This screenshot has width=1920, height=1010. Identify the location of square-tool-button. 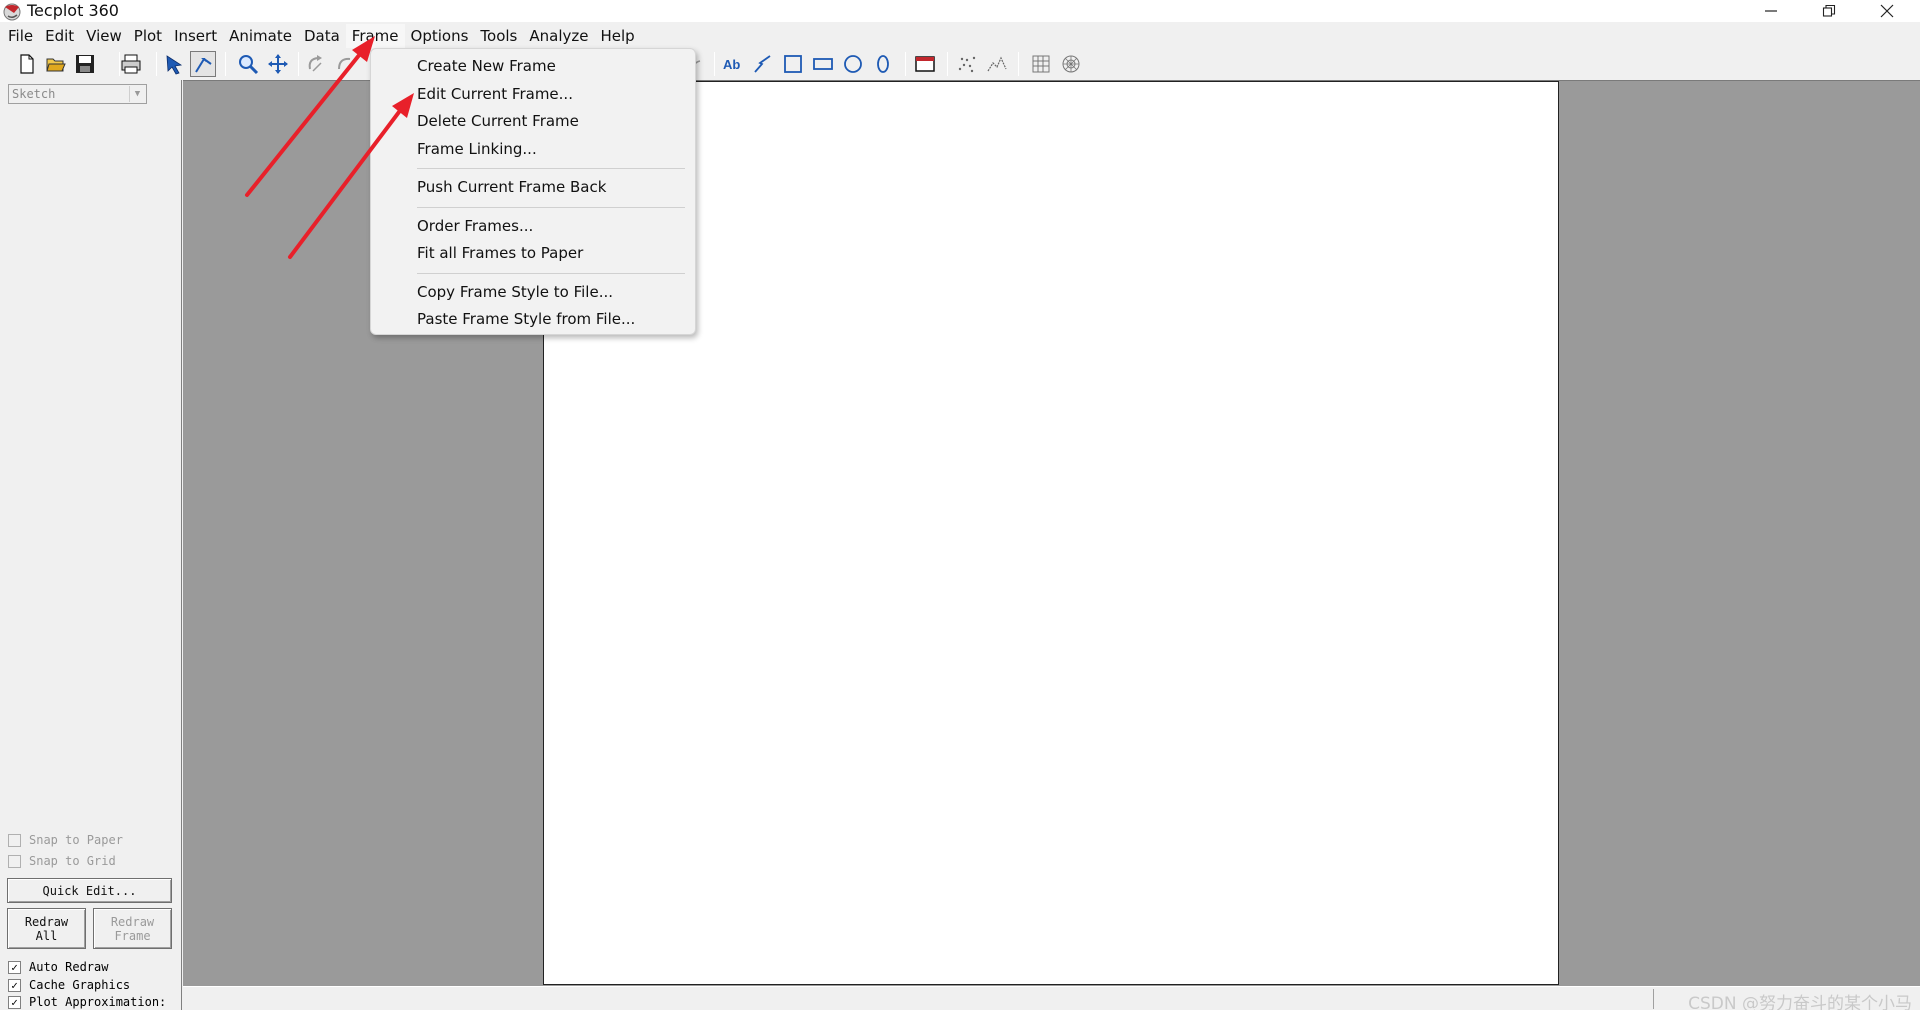
(793, 64).